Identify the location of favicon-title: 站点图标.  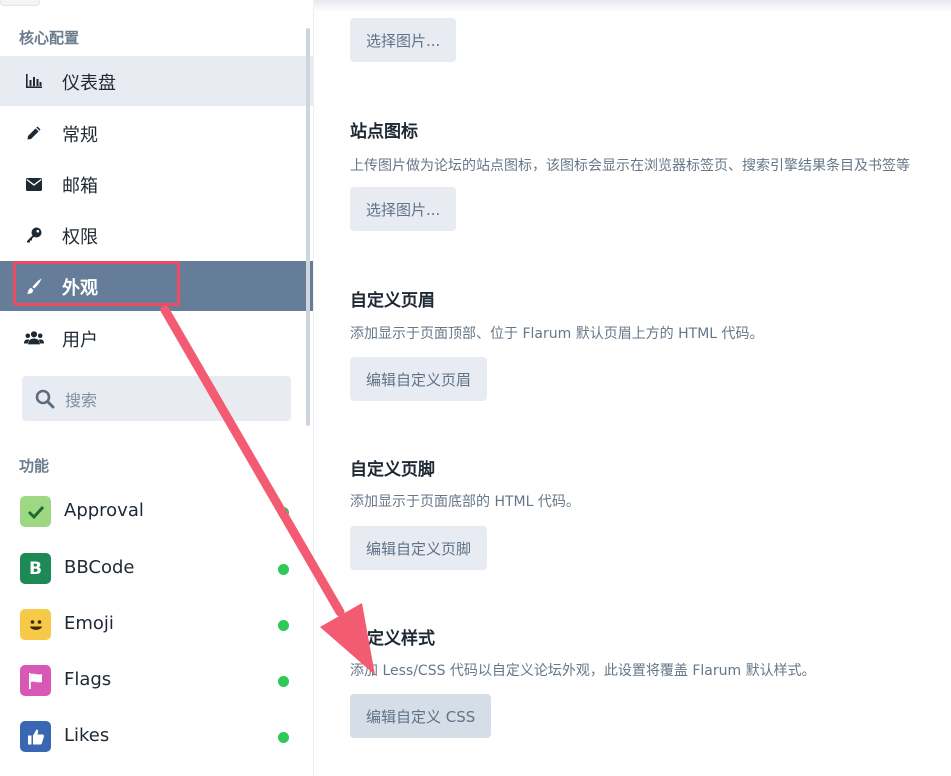
(384, 132).